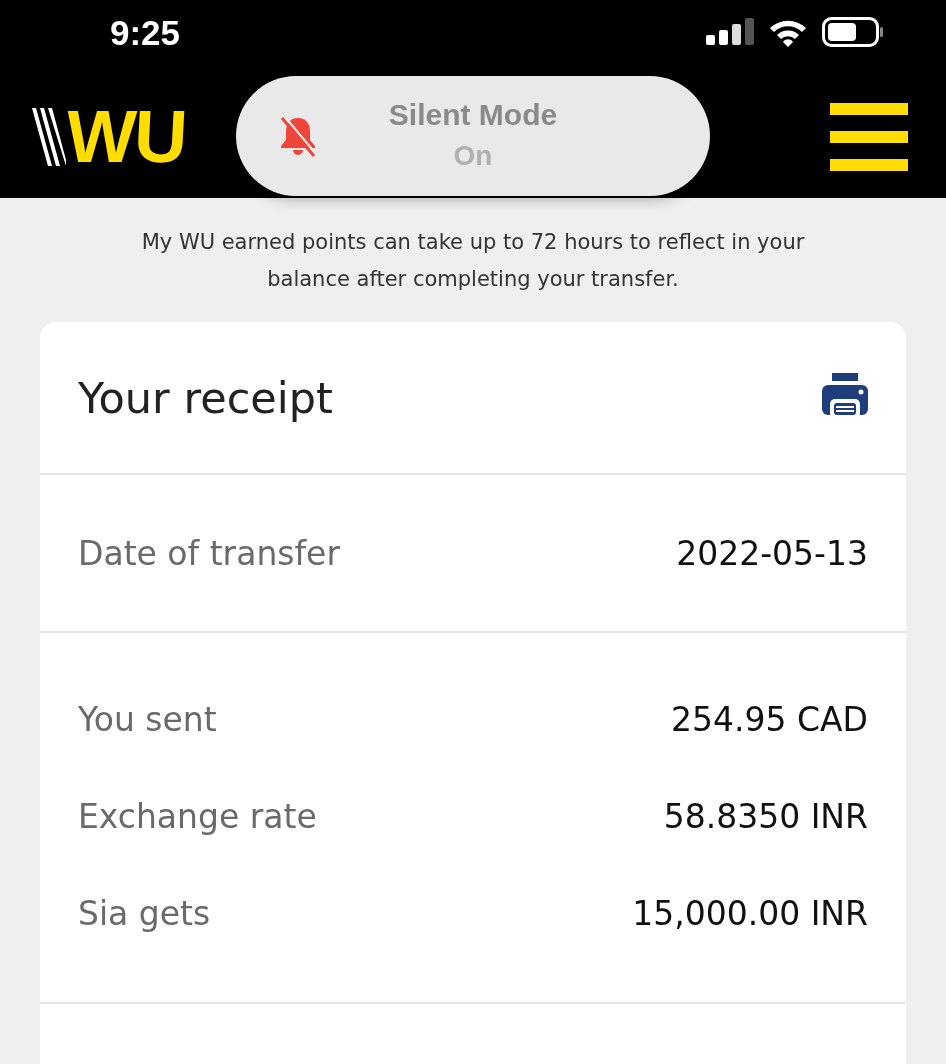 The width and height of the screenshot is (946, 1064). Describe the element at coordinates (750, 913) in the screenshot. I see `row-value: 15,000.00 INR` at that location.